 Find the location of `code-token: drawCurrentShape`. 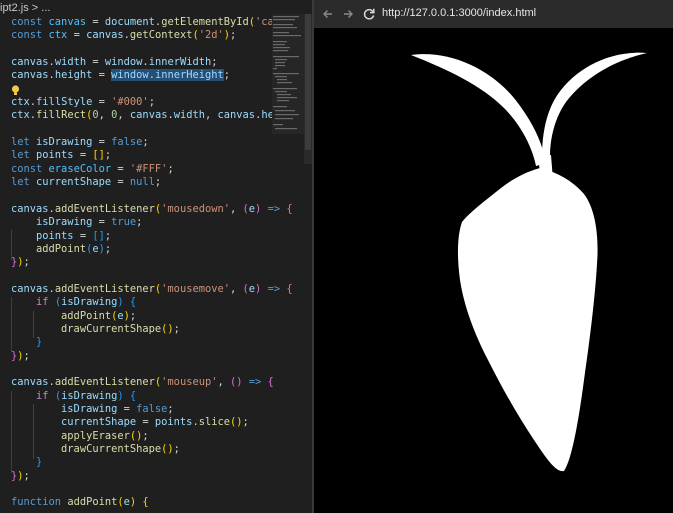

code-token: drawCurrentShape is located at coordinates (111, 449).